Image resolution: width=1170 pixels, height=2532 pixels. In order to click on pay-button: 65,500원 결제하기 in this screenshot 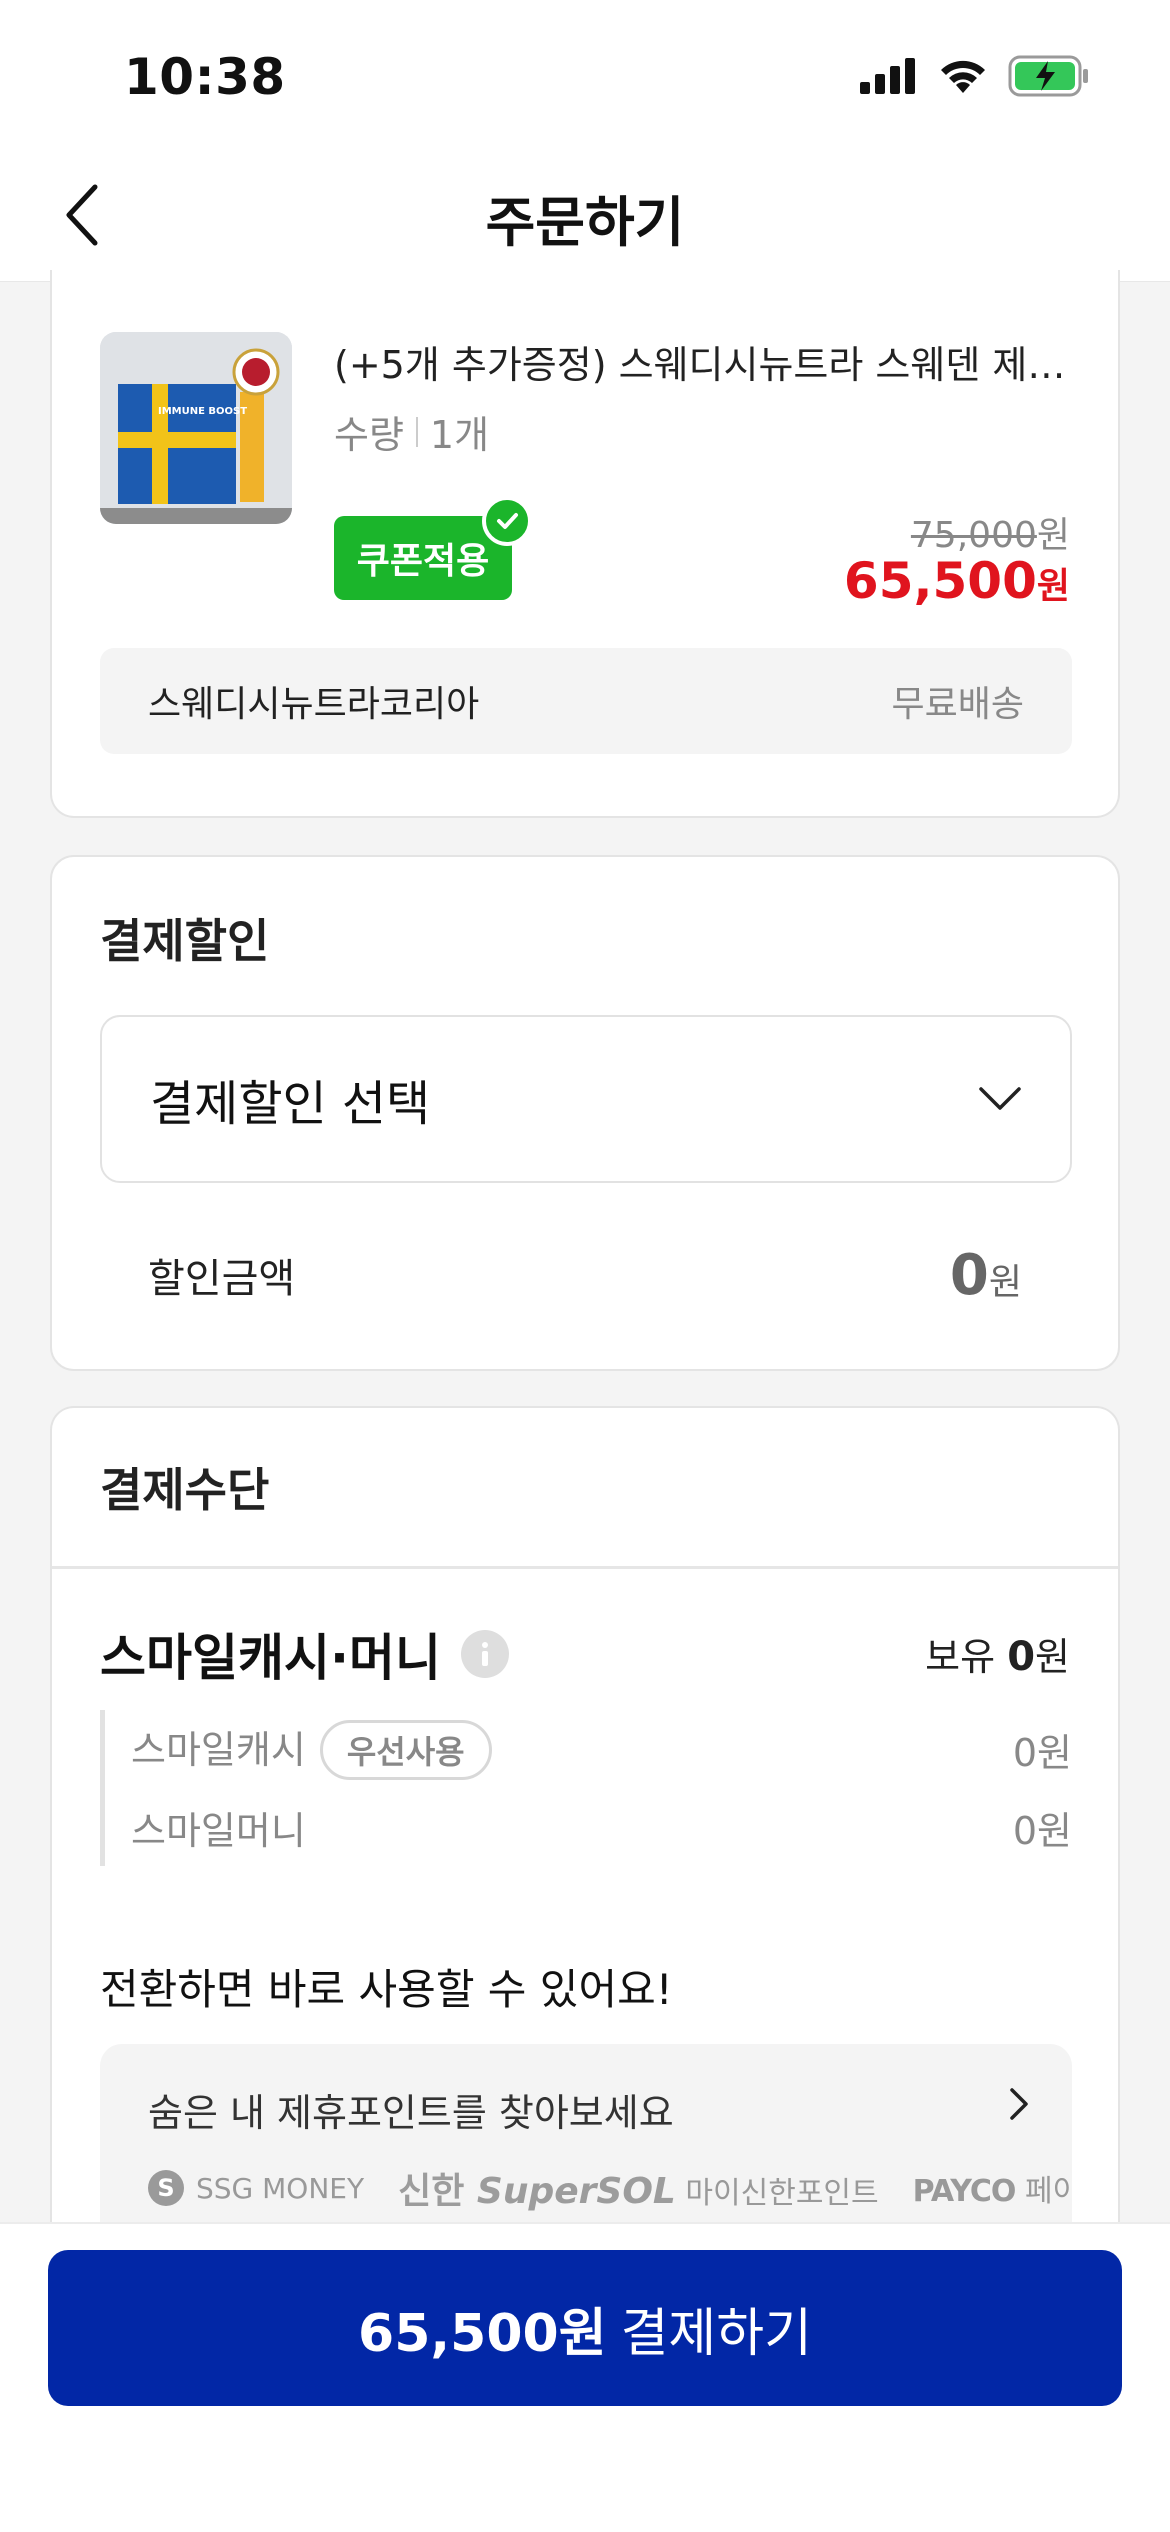, I will do `click(585, 2328)`.